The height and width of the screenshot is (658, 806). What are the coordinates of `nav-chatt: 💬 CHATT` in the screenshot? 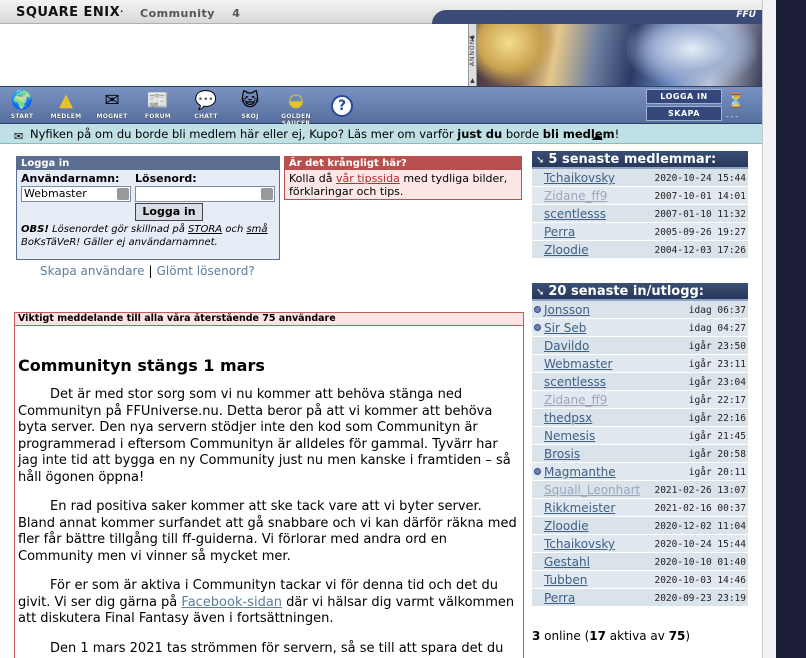 It's located at (206, 106).